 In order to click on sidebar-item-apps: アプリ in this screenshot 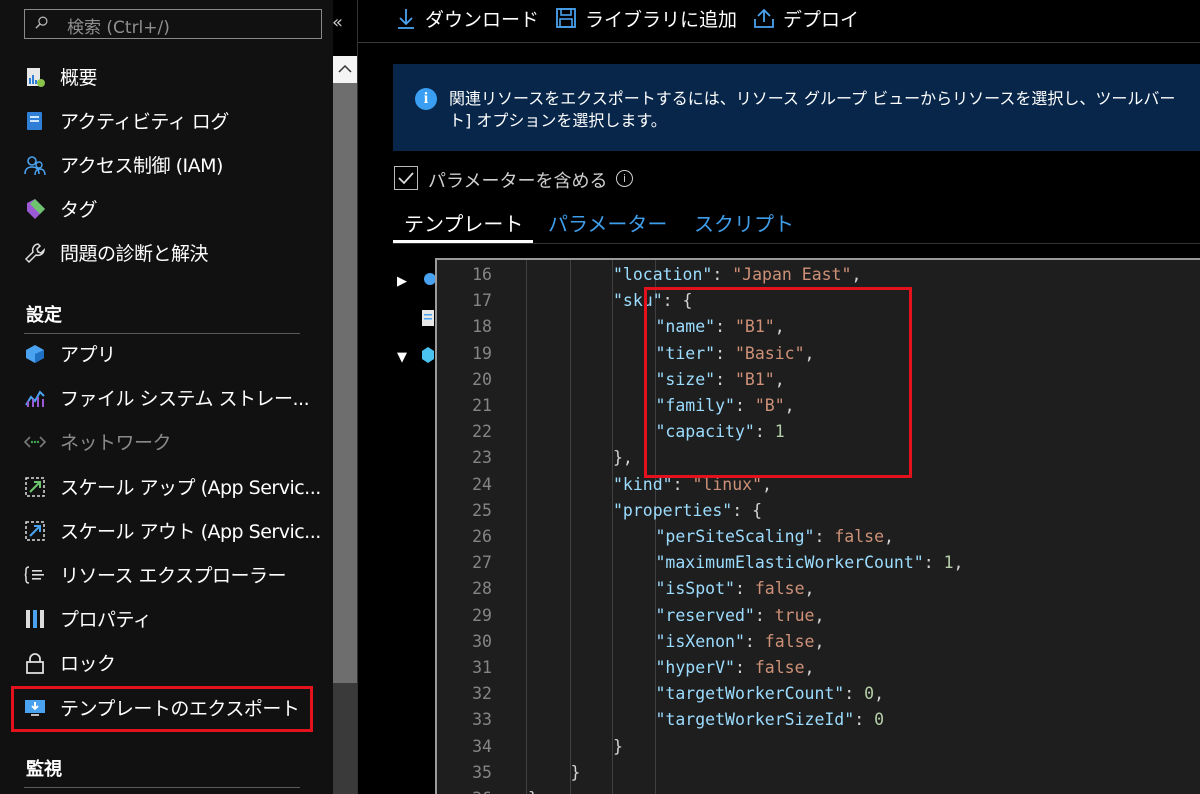, I will do `click(160, 353)`.